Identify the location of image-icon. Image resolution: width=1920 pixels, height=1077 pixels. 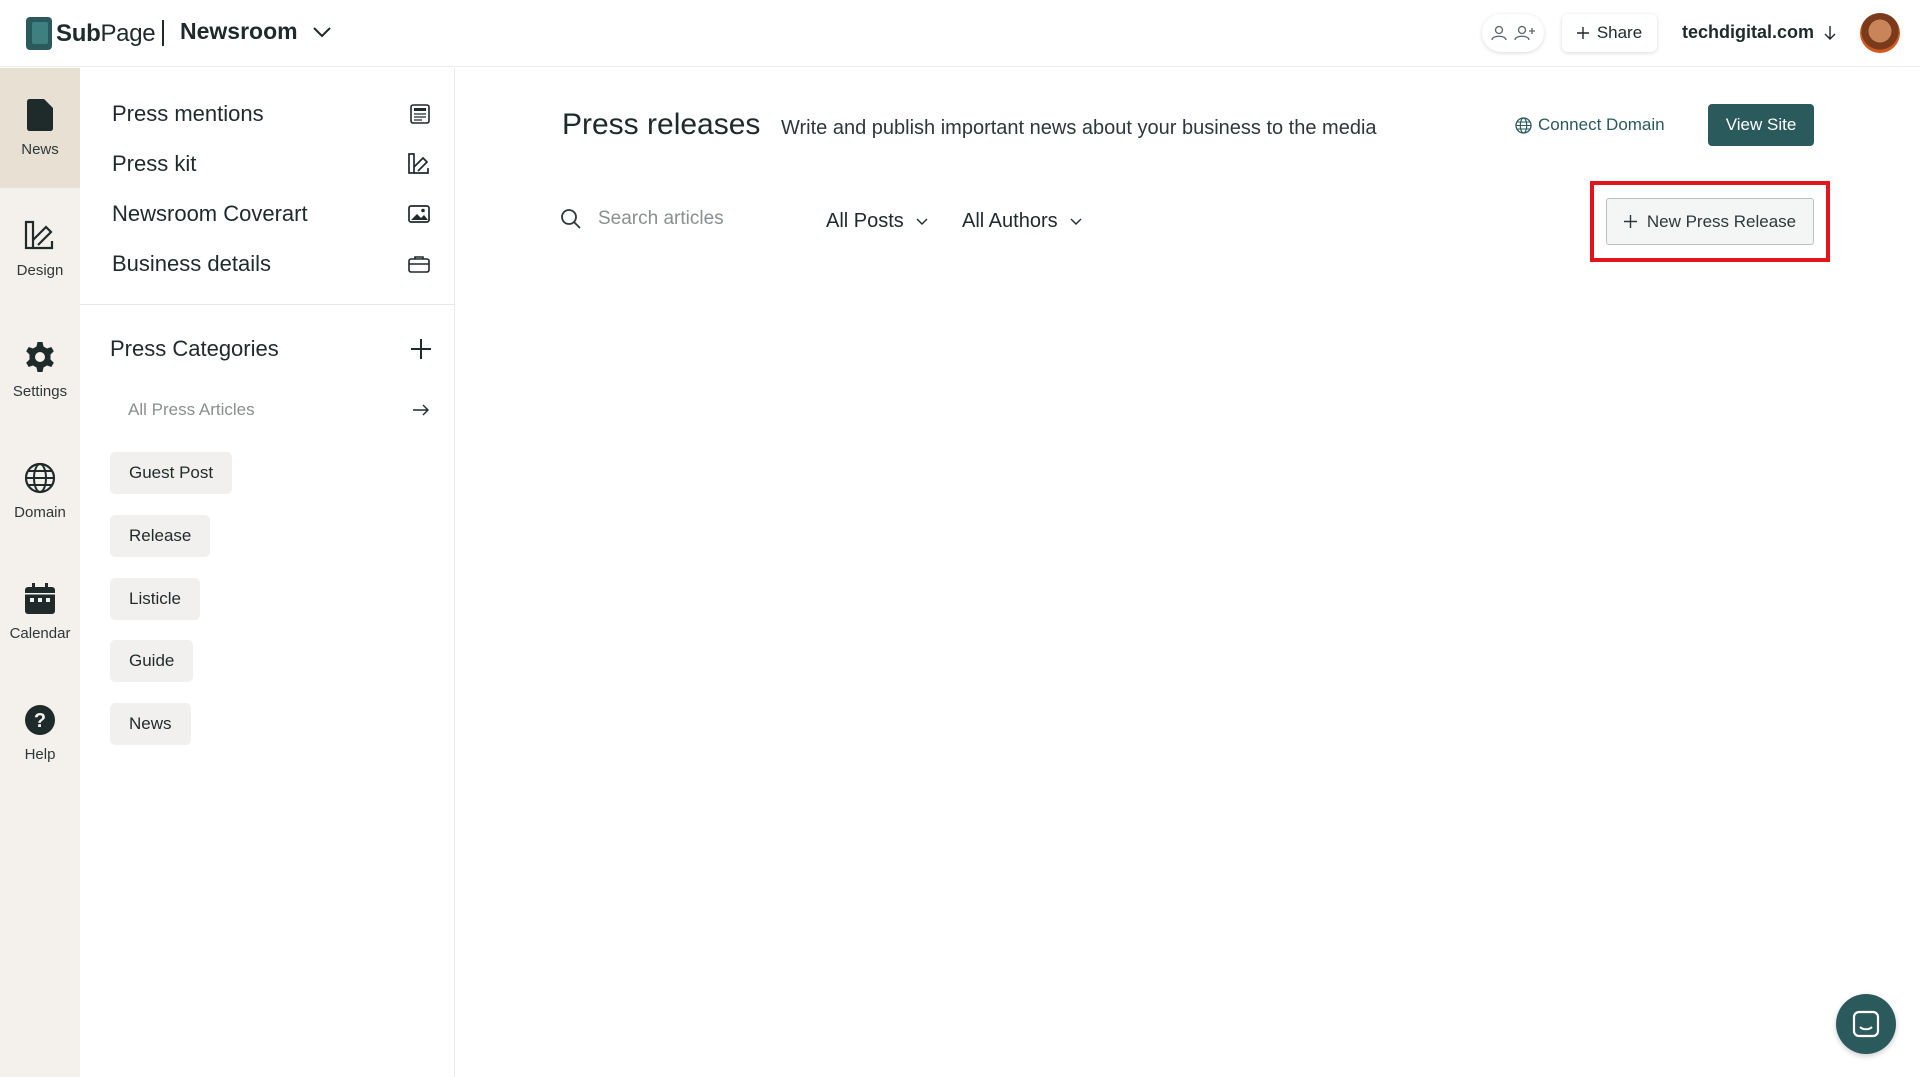
(419, 214).